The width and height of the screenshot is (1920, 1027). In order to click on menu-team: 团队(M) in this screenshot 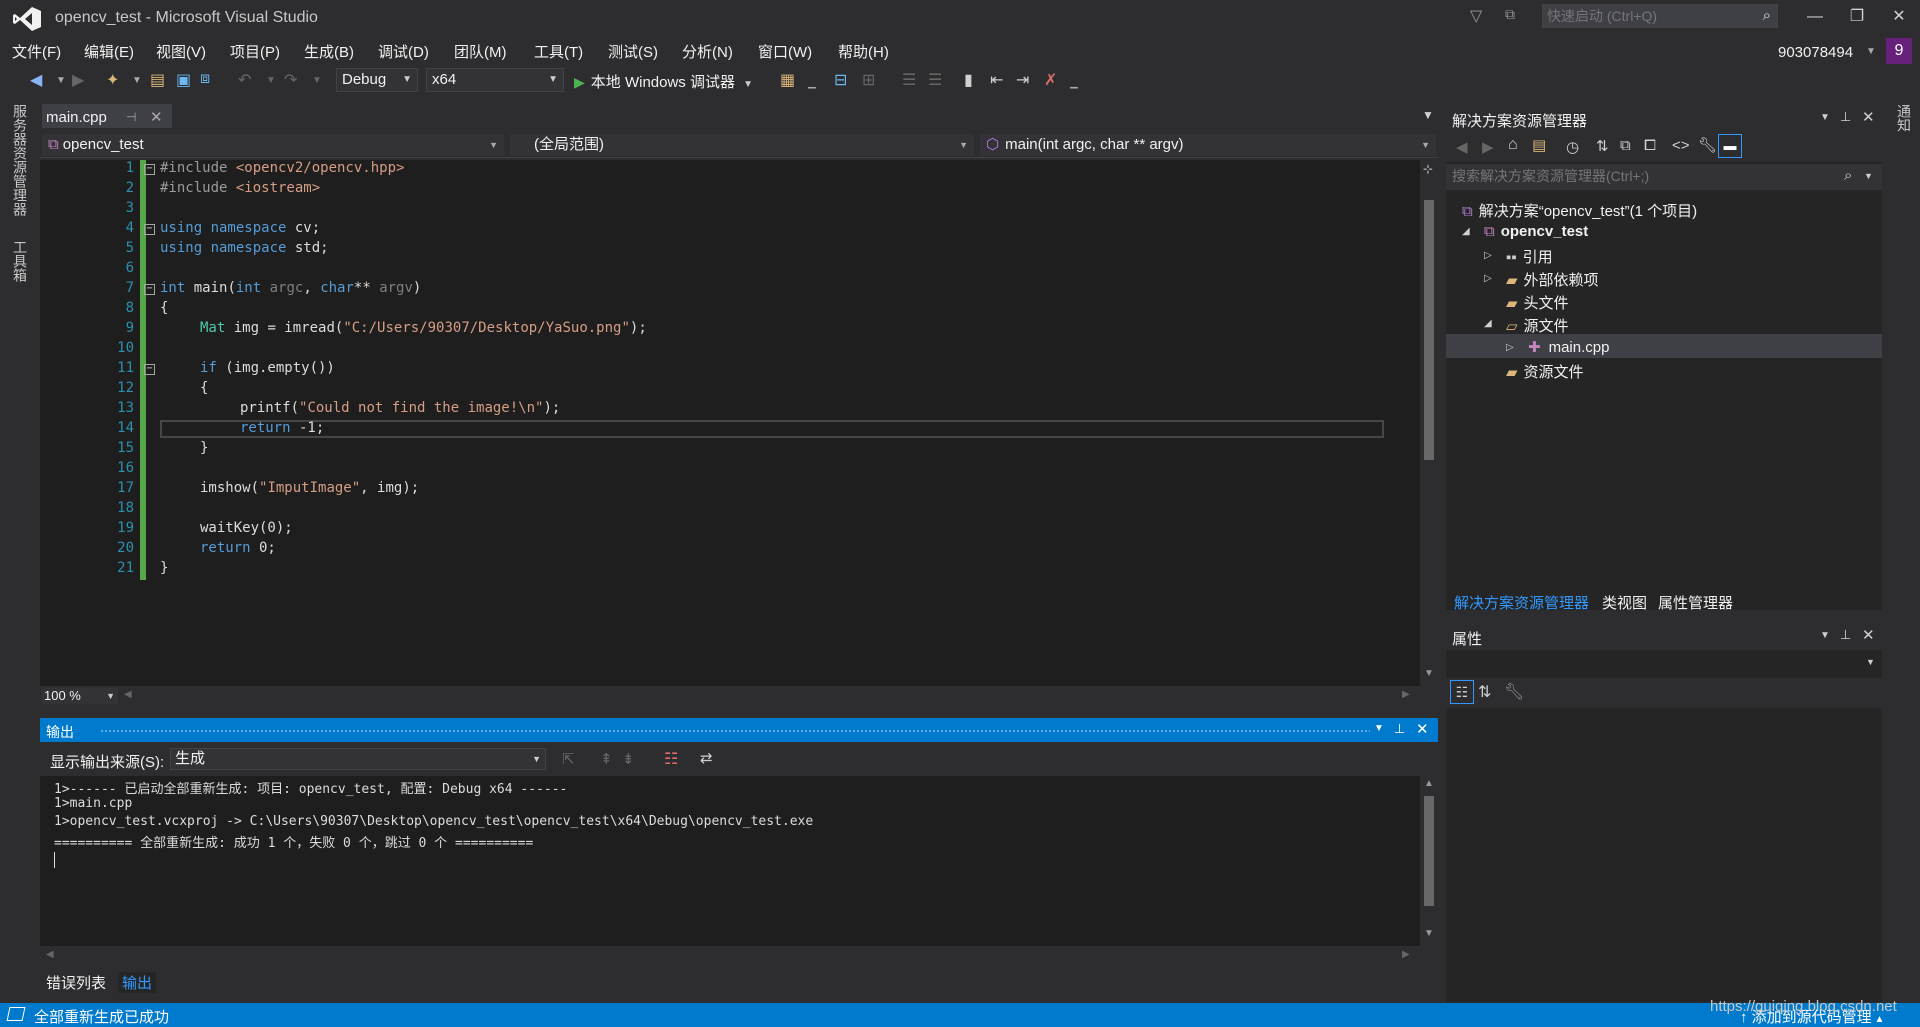, I will do `click(480, 51)`.